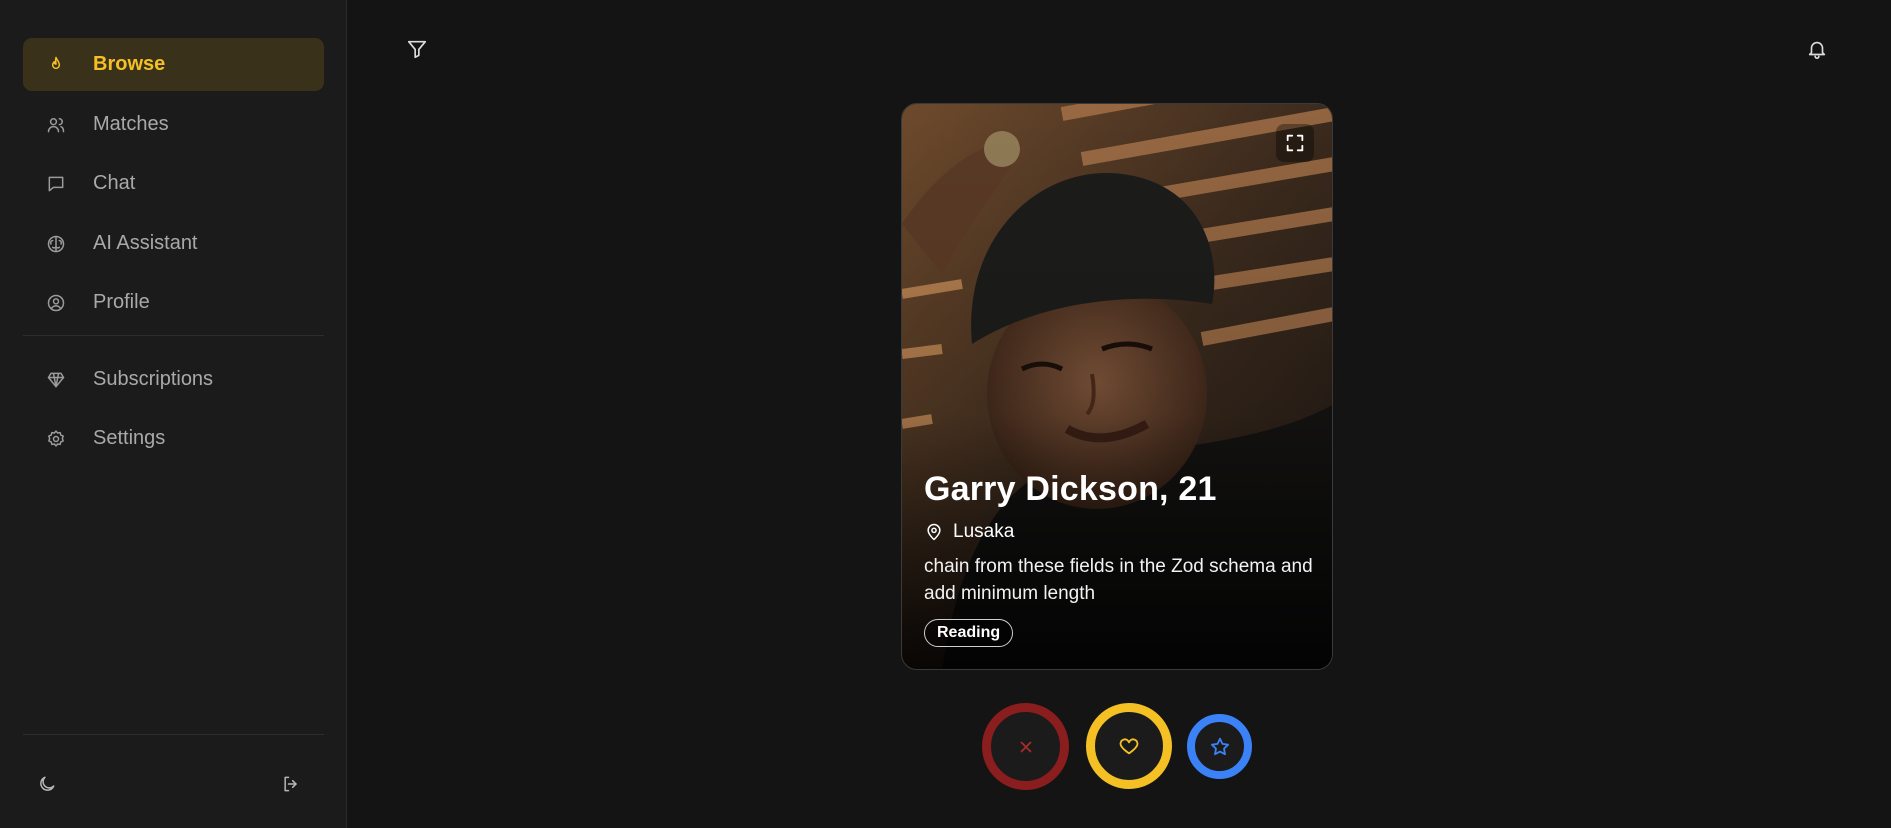 This screenshot has height=828, width=1891. I want to click on sidebar-item-label: Subscriptions, so click(153, 379).